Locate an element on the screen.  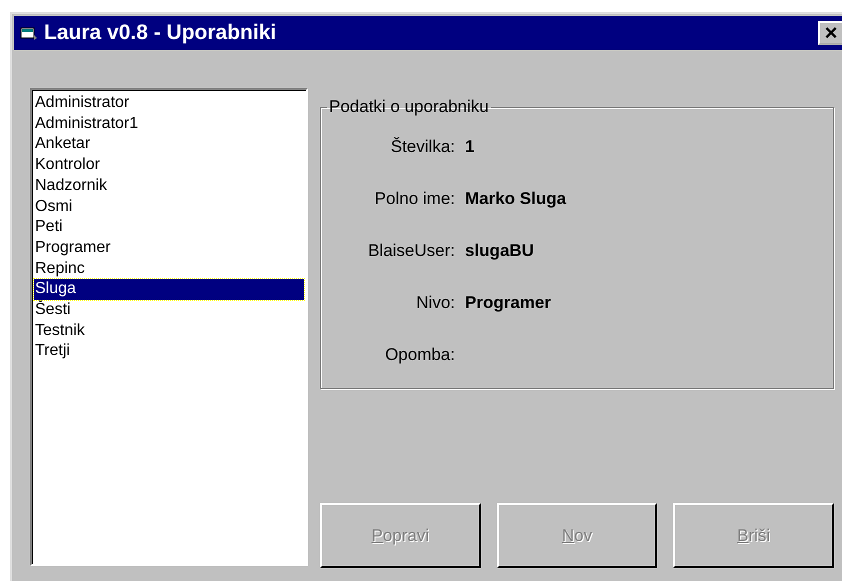
field-label: Polno ime: is located at coordinates (414, 199).